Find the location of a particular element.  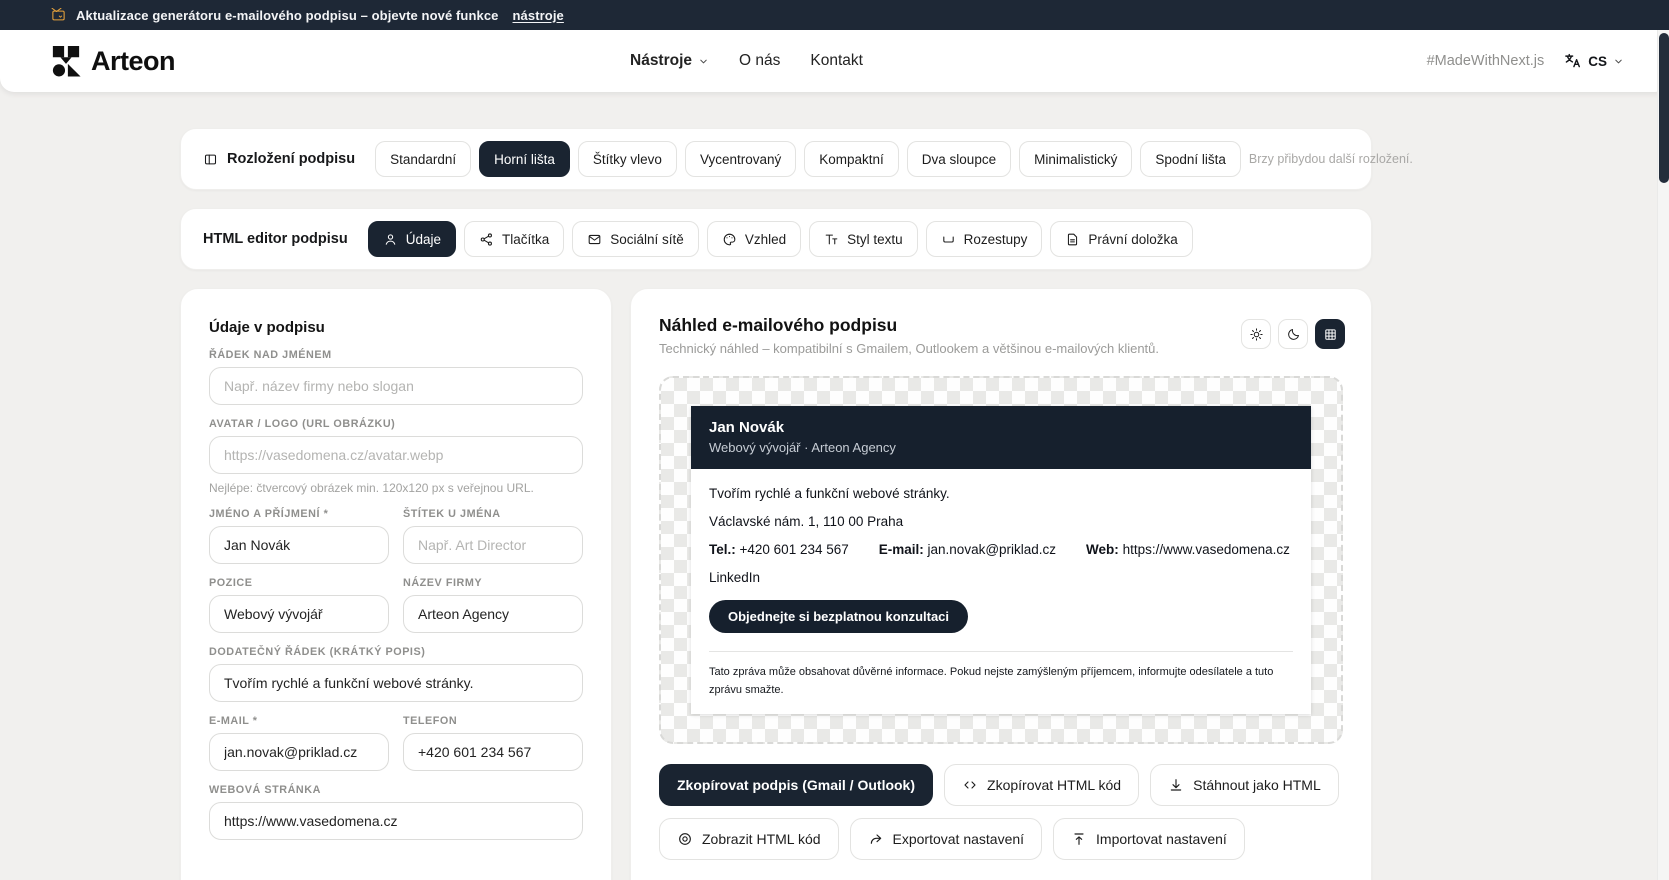

phone-input is located at coordinates (493, 752).